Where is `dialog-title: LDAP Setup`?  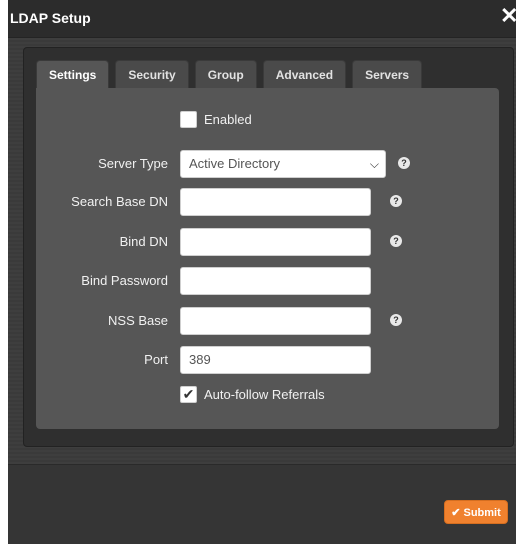
dialog-title: LDAP Setup is located at coordinates (50, 18).